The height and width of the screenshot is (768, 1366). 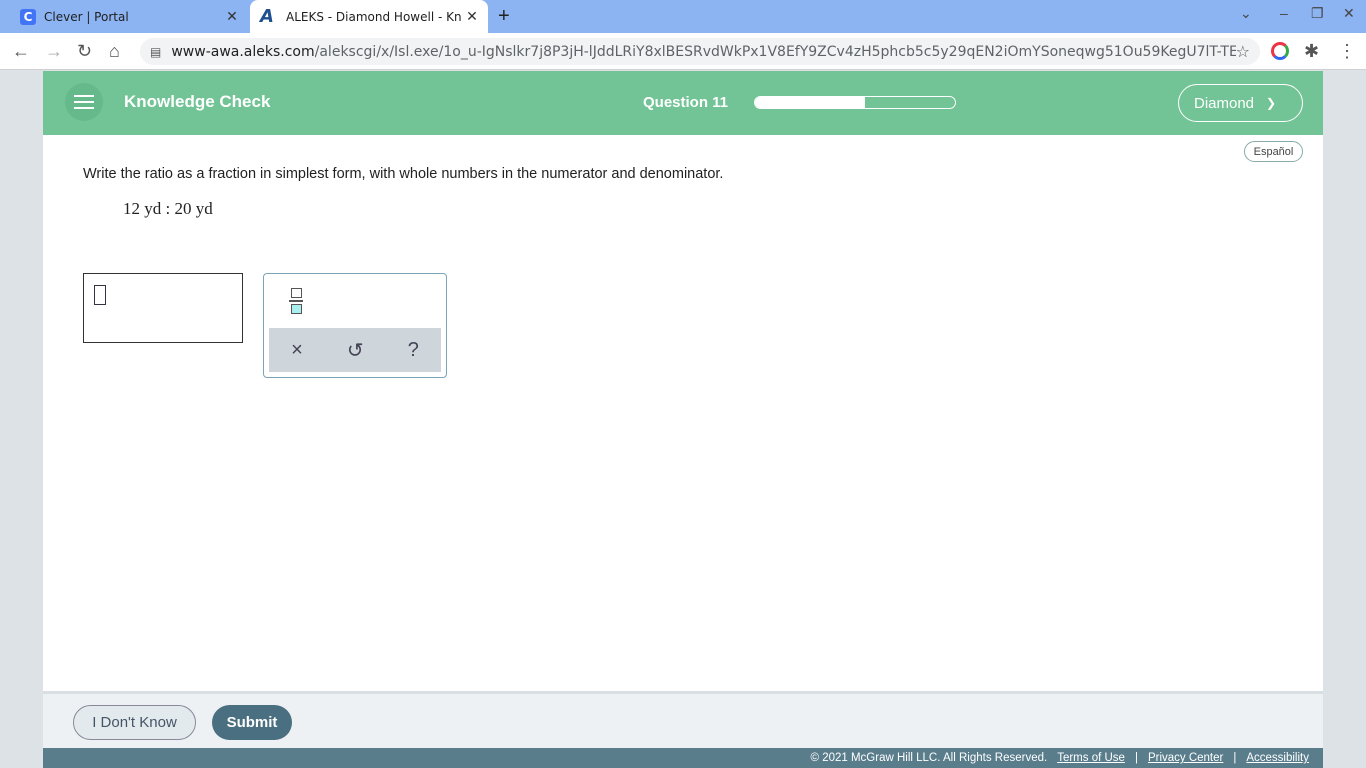 I want to click on extensions-puzzle-icon: ✱, so click(x=1311, y=51).